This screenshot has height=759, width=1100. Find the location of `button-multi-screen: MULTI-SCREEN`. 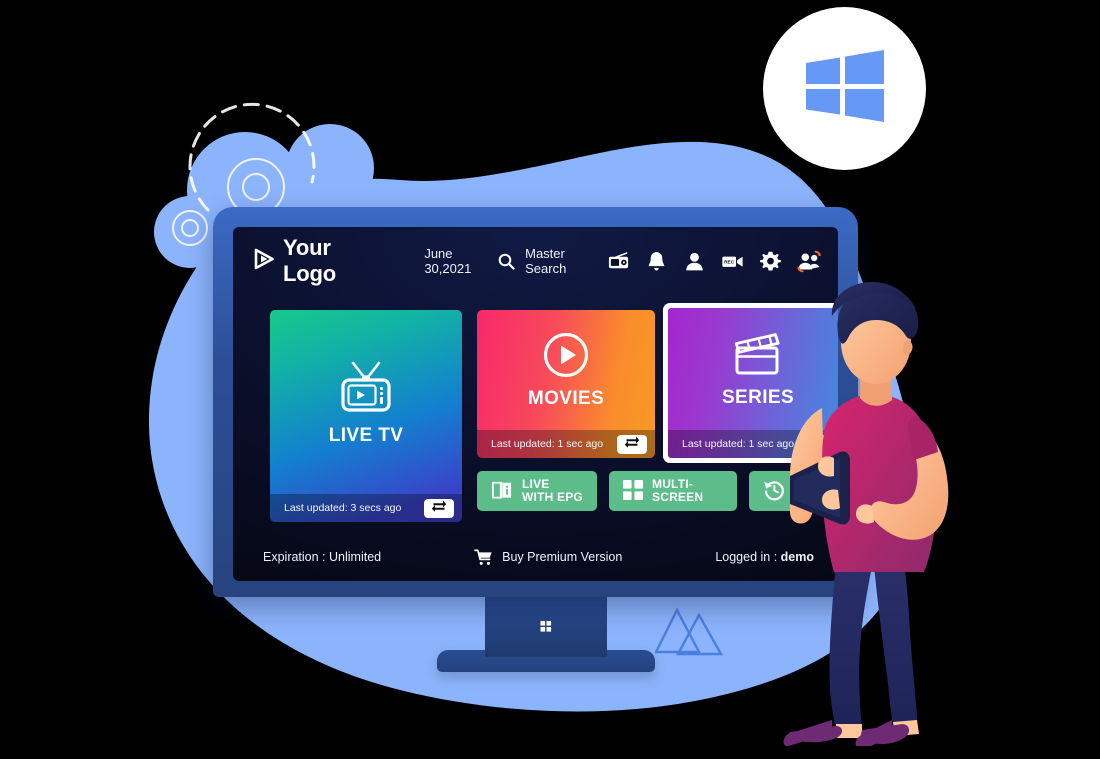

button-multi-screen: MULTI-SCREEN is located at coordinates (673, 491).